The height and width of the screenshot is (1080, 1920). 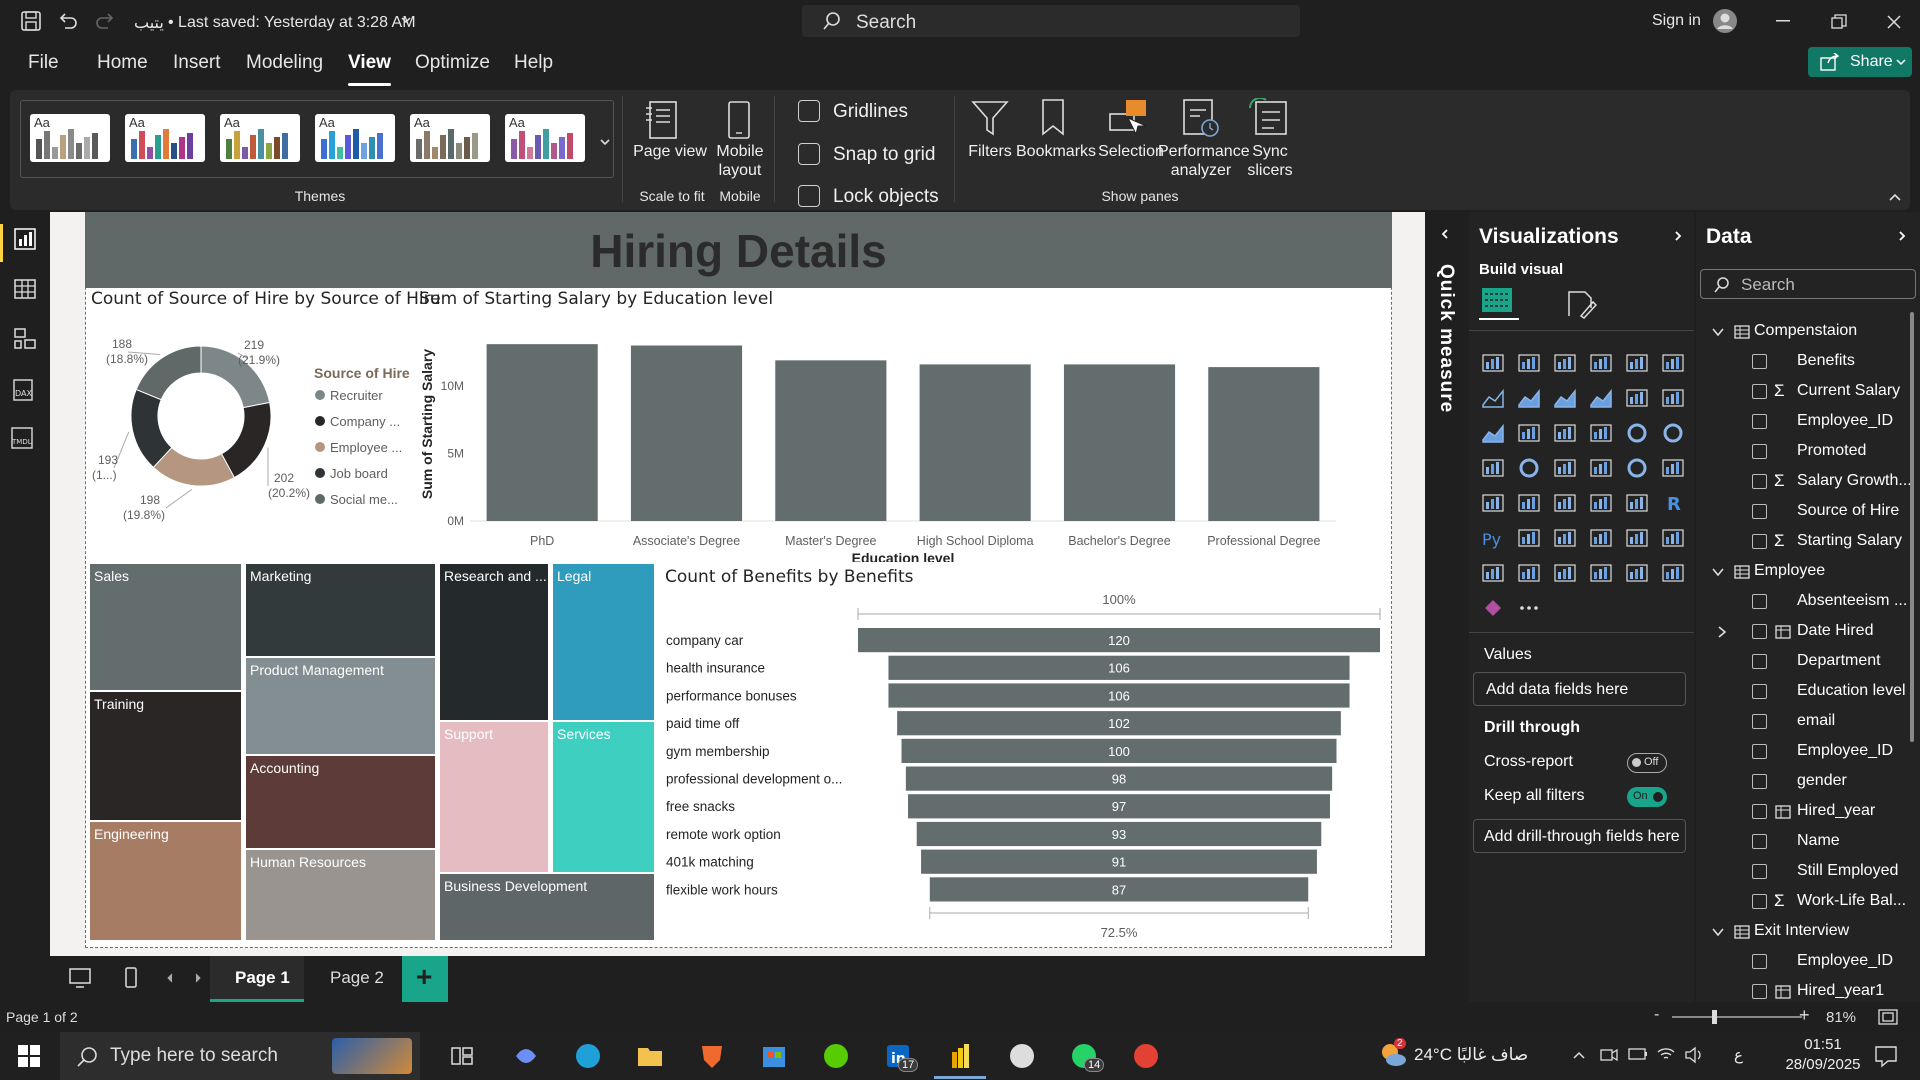 What do you see at coordinates (1601, 538) in the screenshot?
I see `qa-visual-icon` at bounding box center [1601, 538].